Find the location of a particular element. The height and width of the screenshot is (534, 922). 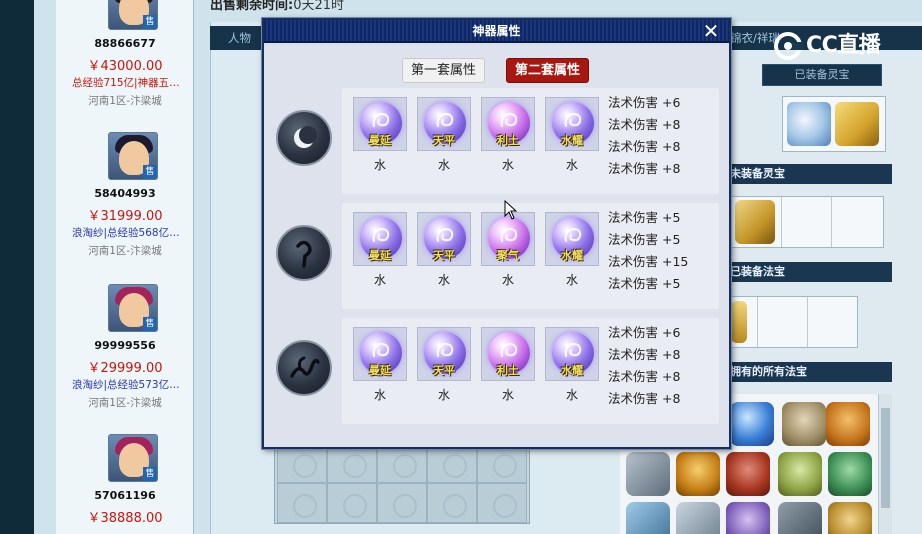

stat-line: 法术伤害 +15 is located at coordinates (648, 261).